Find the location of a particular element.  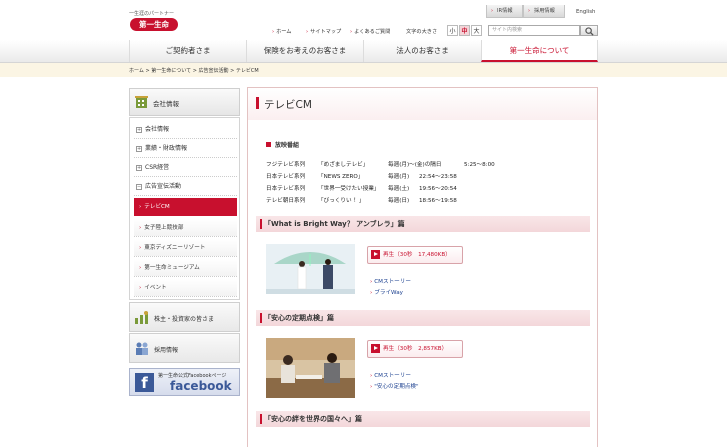

checkup-link: › "安心の定期点検" is located at coordinates (394, 386).